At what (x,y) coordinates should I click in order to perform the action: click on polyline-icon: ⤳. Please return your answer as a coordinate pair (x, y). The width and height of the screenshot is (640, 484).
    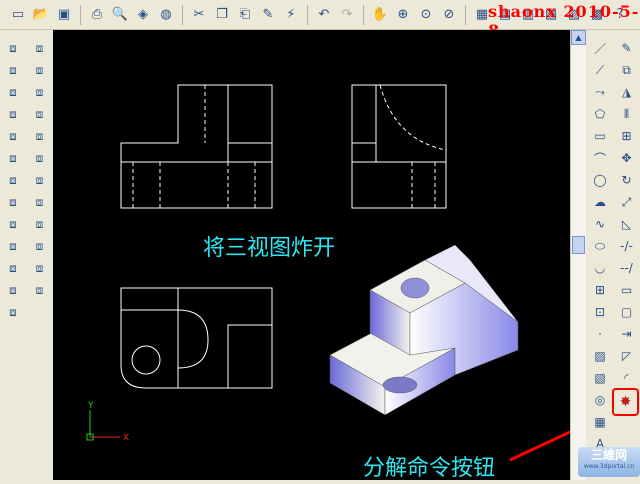
    Looking at the image, I should click on (600, 92).